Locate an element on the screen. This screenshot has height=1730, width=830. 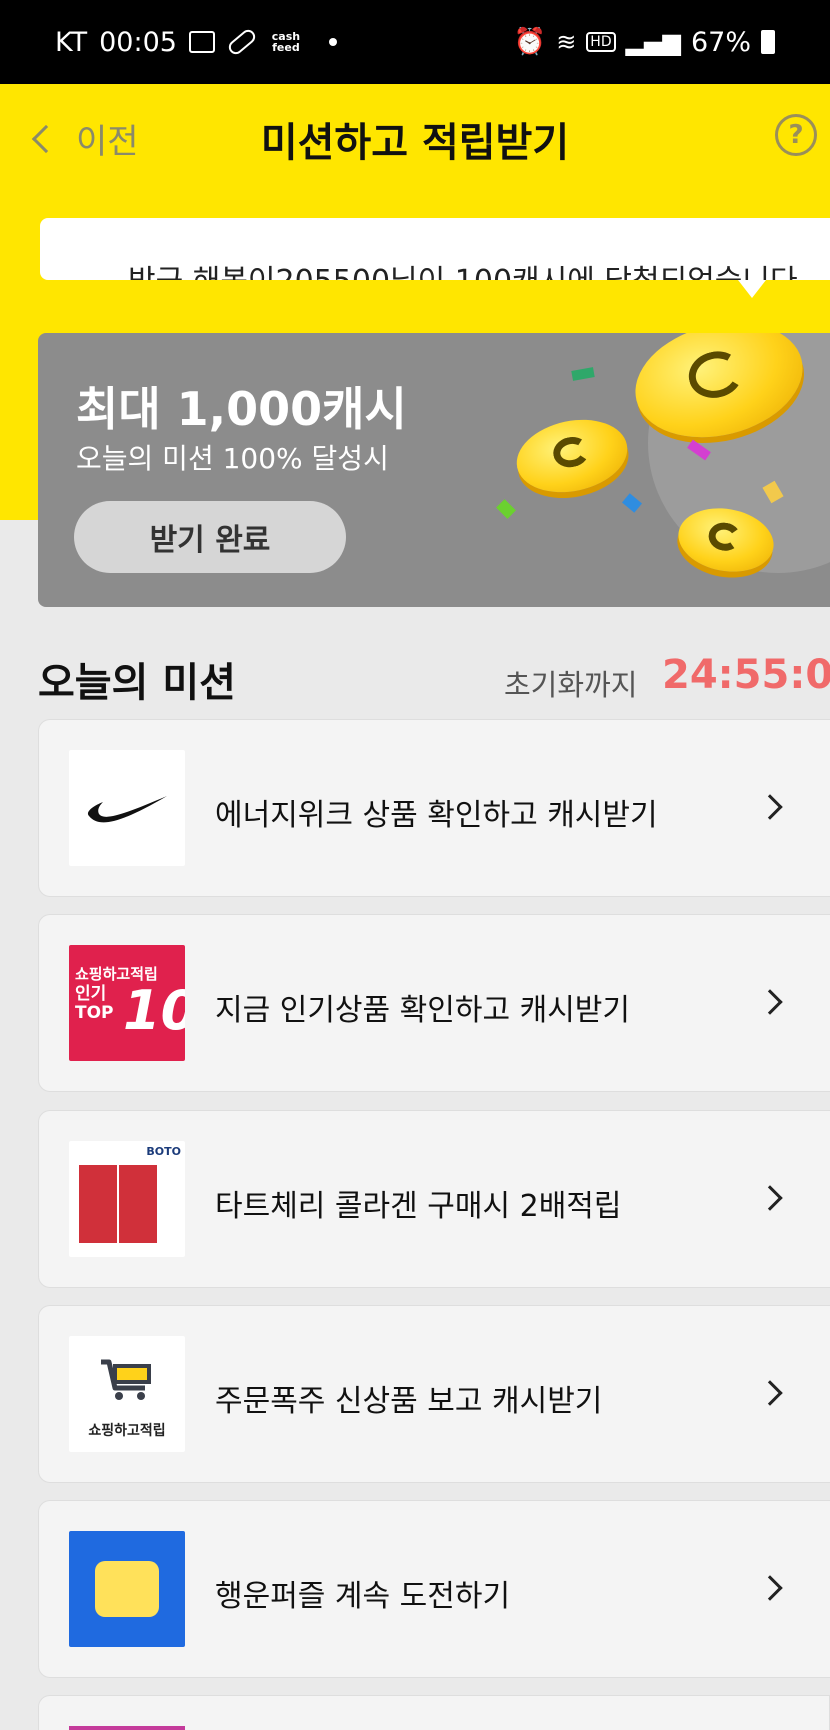
boto-product-icon: BOTO is located at coordinates (127, 1199).